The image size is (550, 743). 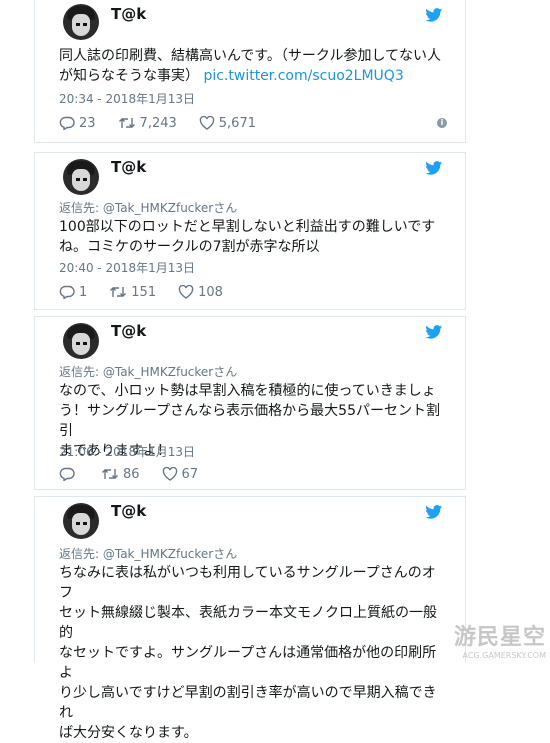 I want to click on reply-button, so click(x=69, y=474).